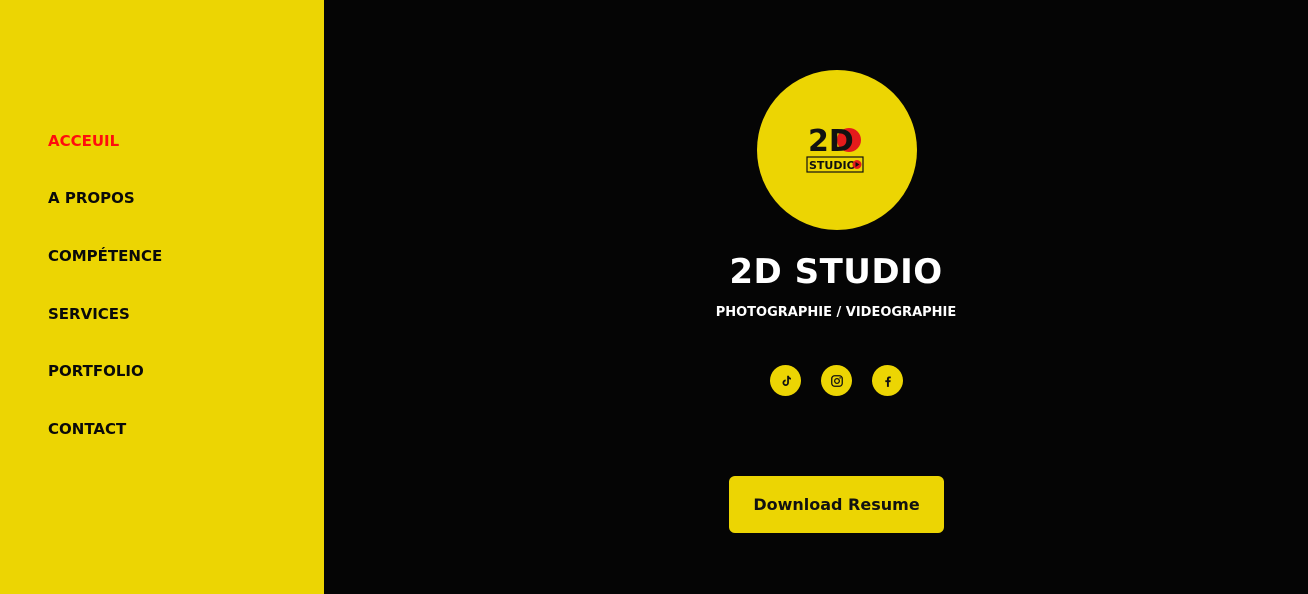  What do you see at coordinates (89, 314) in the screenshot?
I see `sidebar-item-services: SERVICES` at bounding box center [89, 314].